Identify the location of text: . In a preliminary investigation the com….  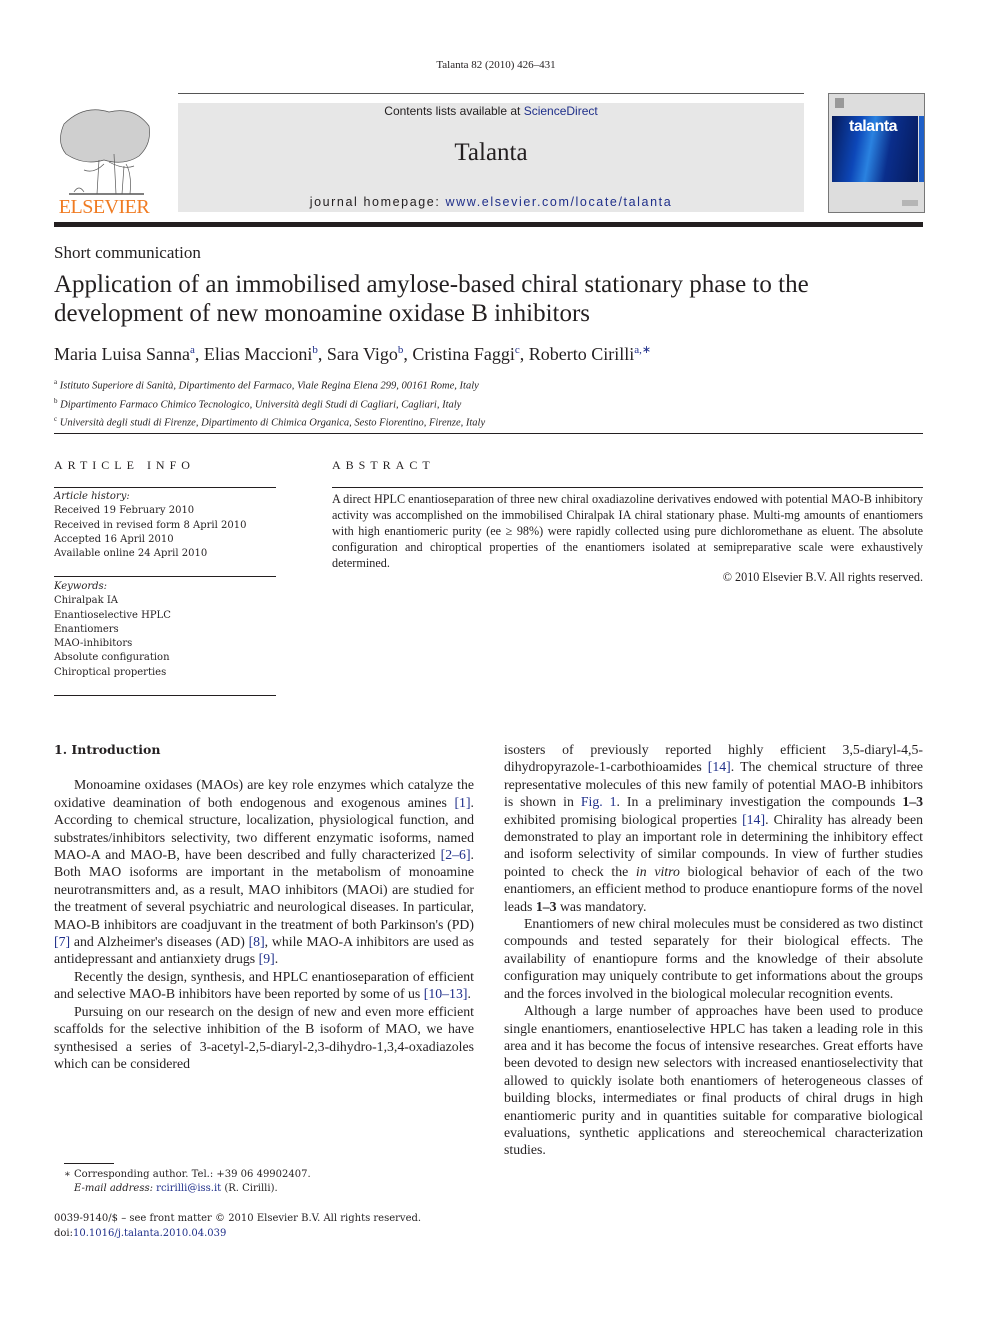
(759, 802).